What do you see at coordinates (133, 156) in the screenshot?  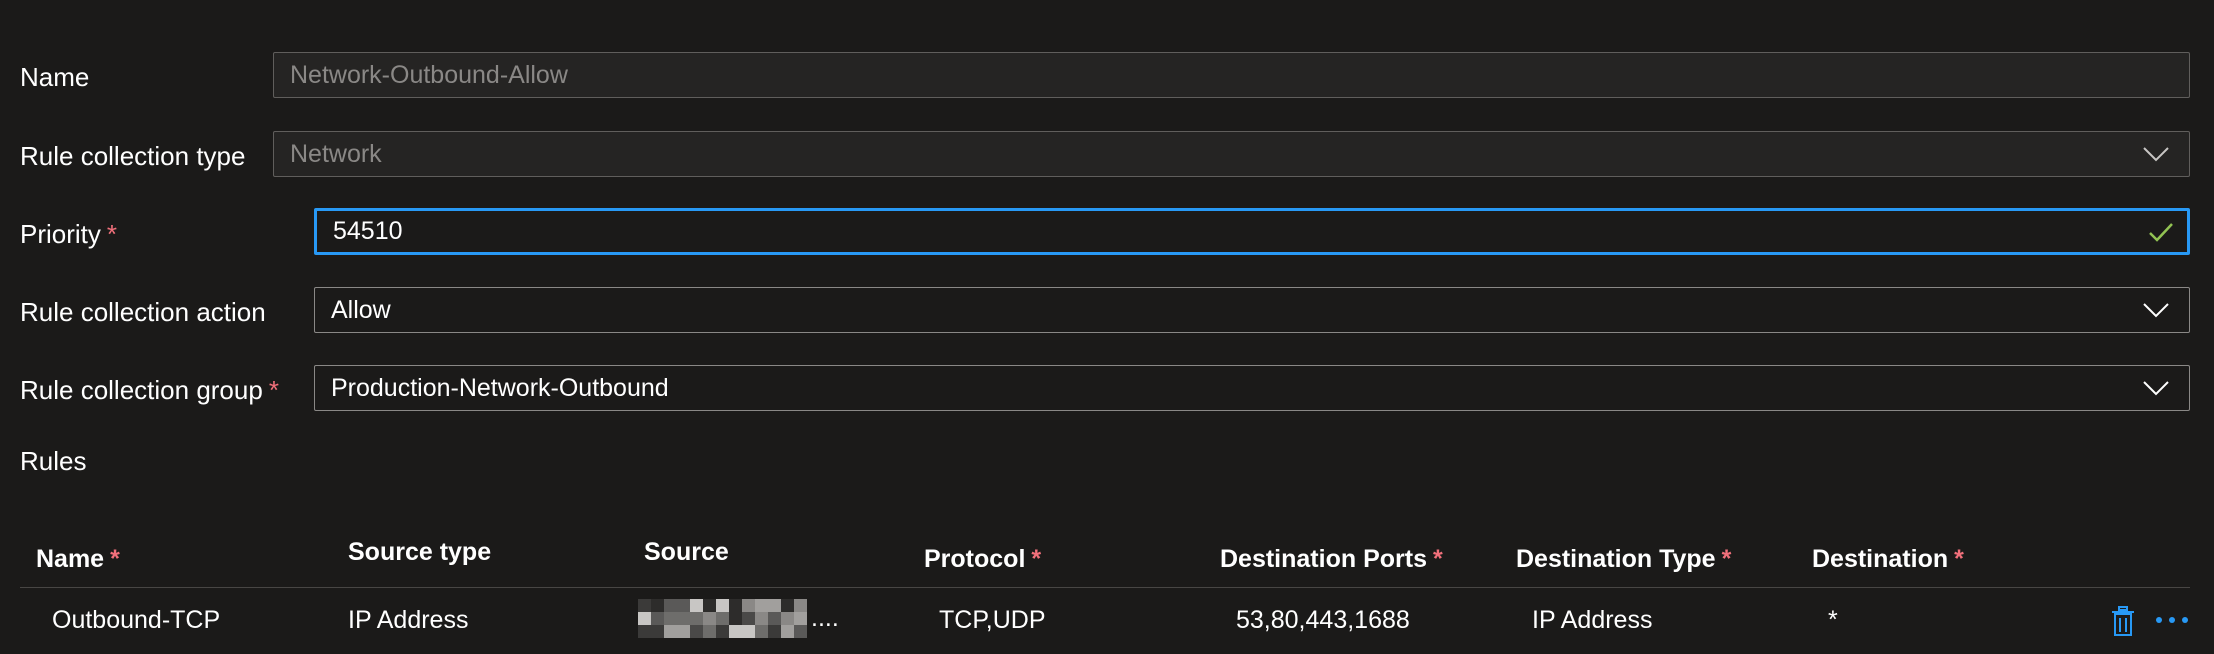 I see `rule-collection-type-label: Rule collection type` at bounding box center [133, 156].